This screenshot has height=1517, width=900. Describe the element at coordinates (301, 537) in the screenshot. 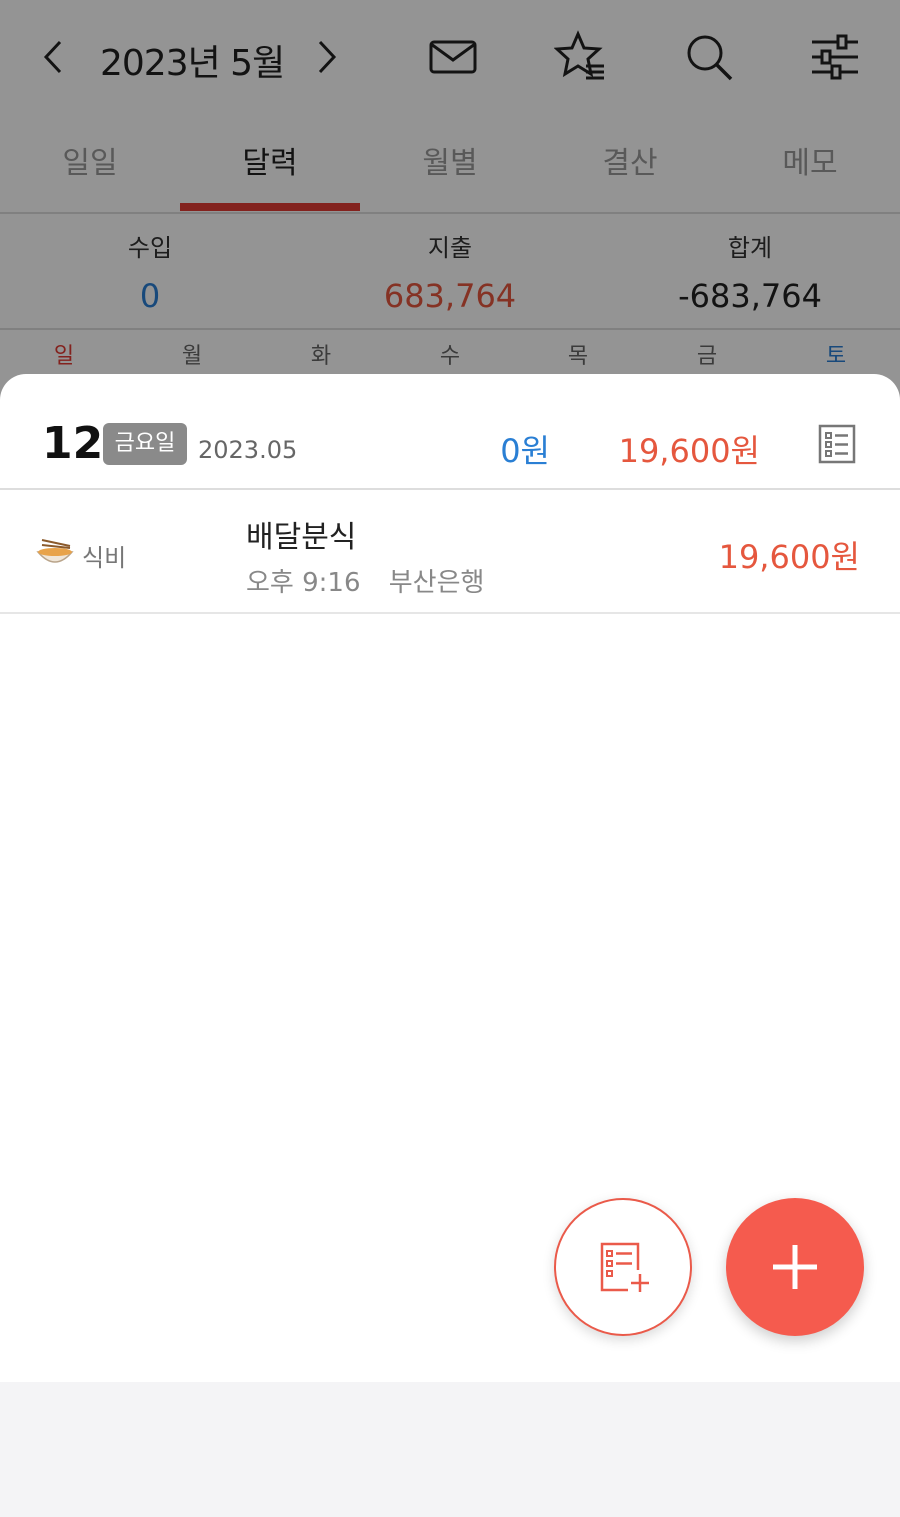

I see `transaction-title: 배달분식` at that location.